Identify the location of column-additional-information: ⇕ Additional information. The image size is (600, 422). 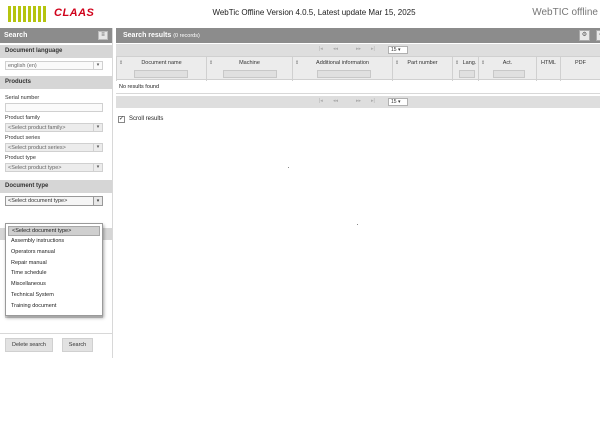
(342, 69).